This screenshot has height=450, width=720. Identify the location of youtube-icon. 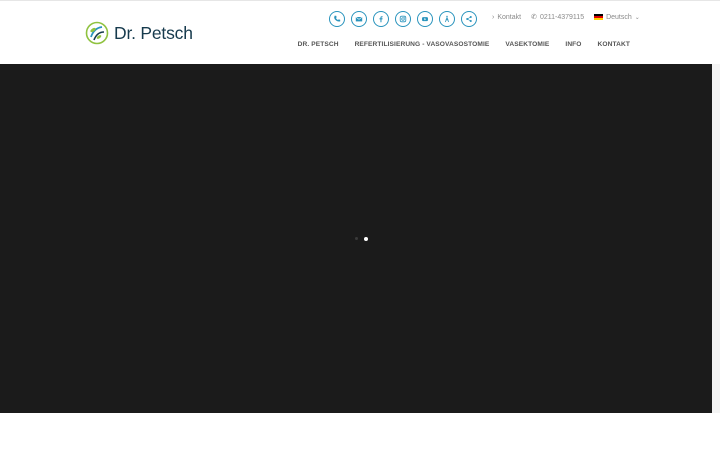
(425, 19).